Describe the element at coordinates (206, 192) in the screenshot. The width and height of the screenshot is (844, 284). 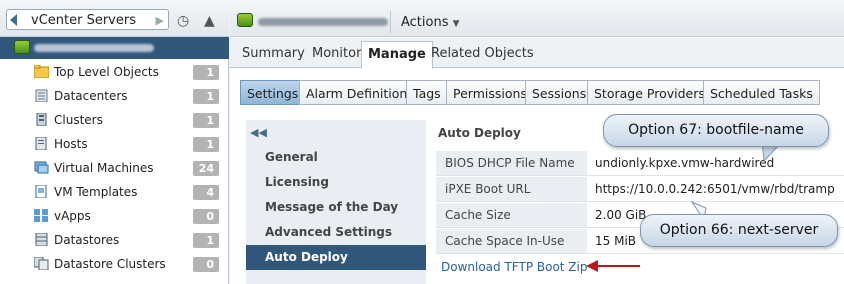
I see `inventory-item-count: 4` at that location.